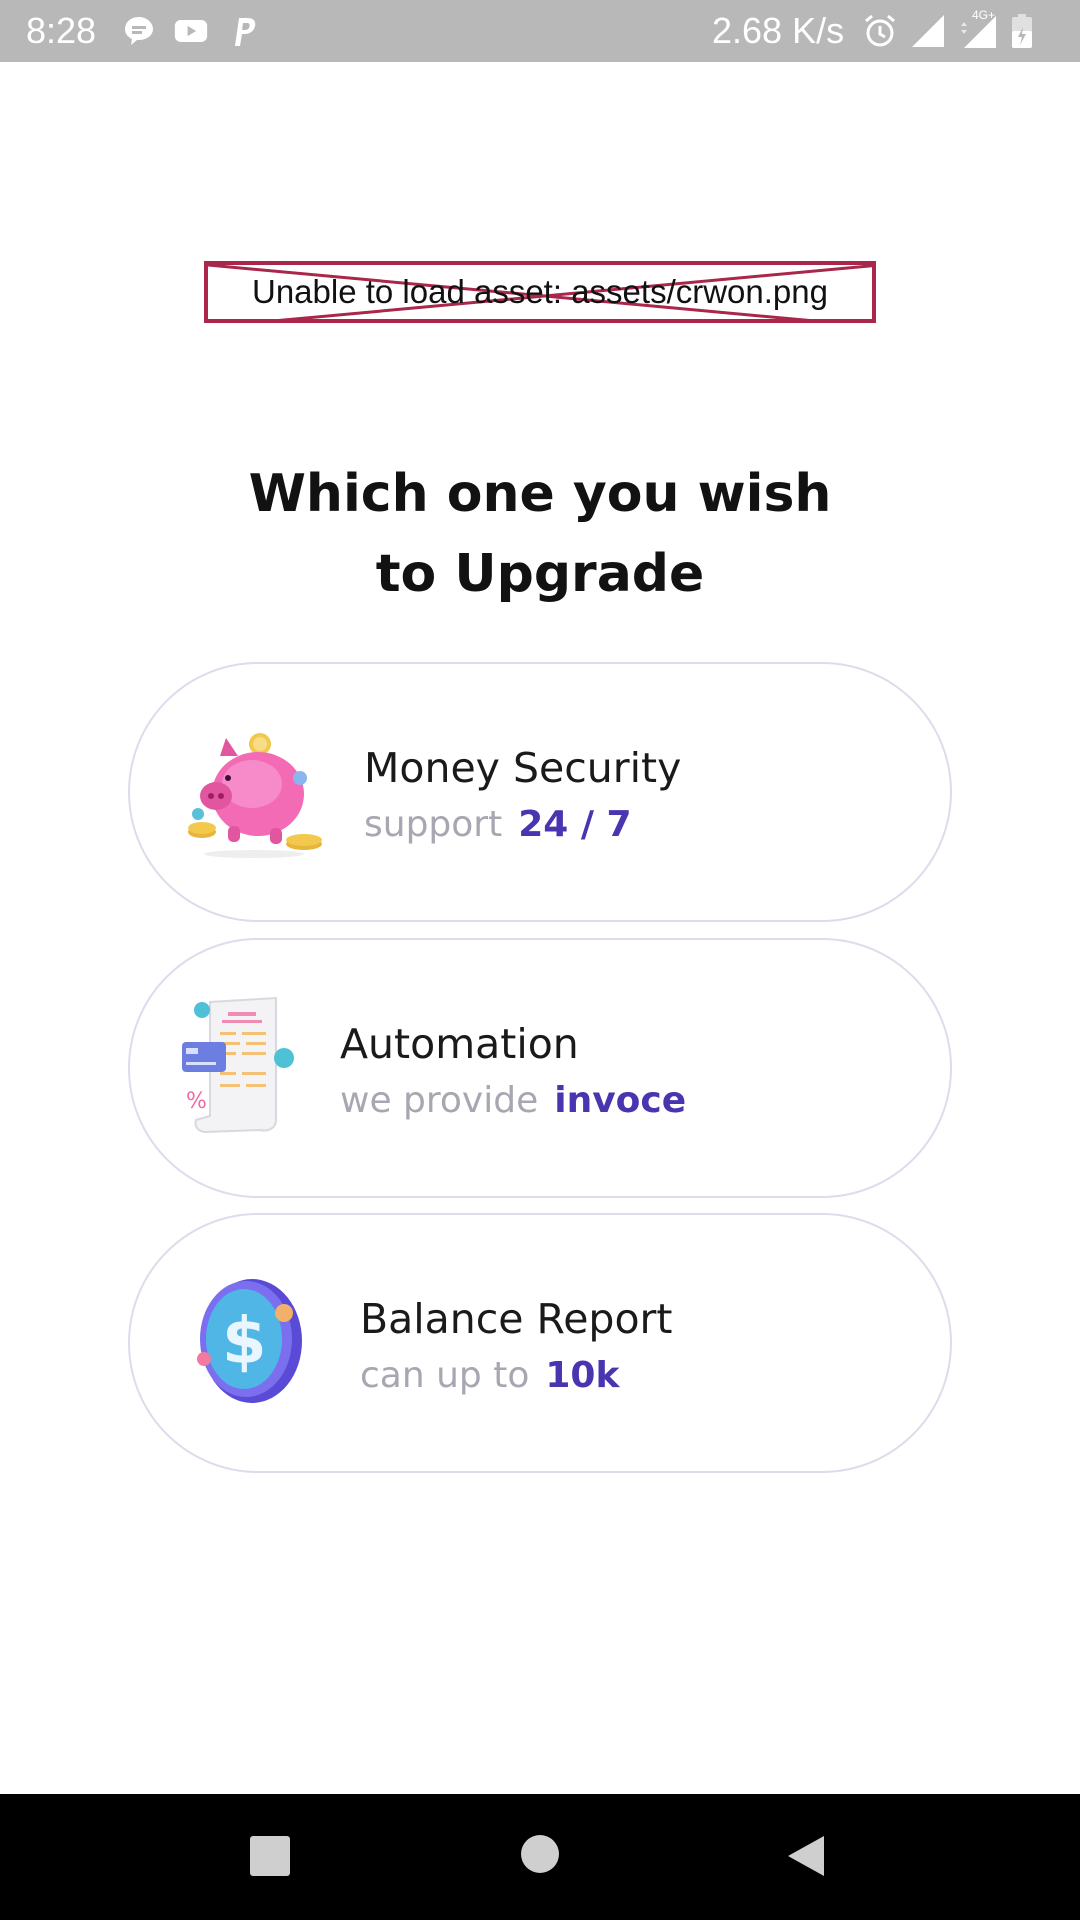 Image resolution: width=1080 pixels, height=1920 pixels. I want to click on option-title: Balance Report, so click(516, 1319).